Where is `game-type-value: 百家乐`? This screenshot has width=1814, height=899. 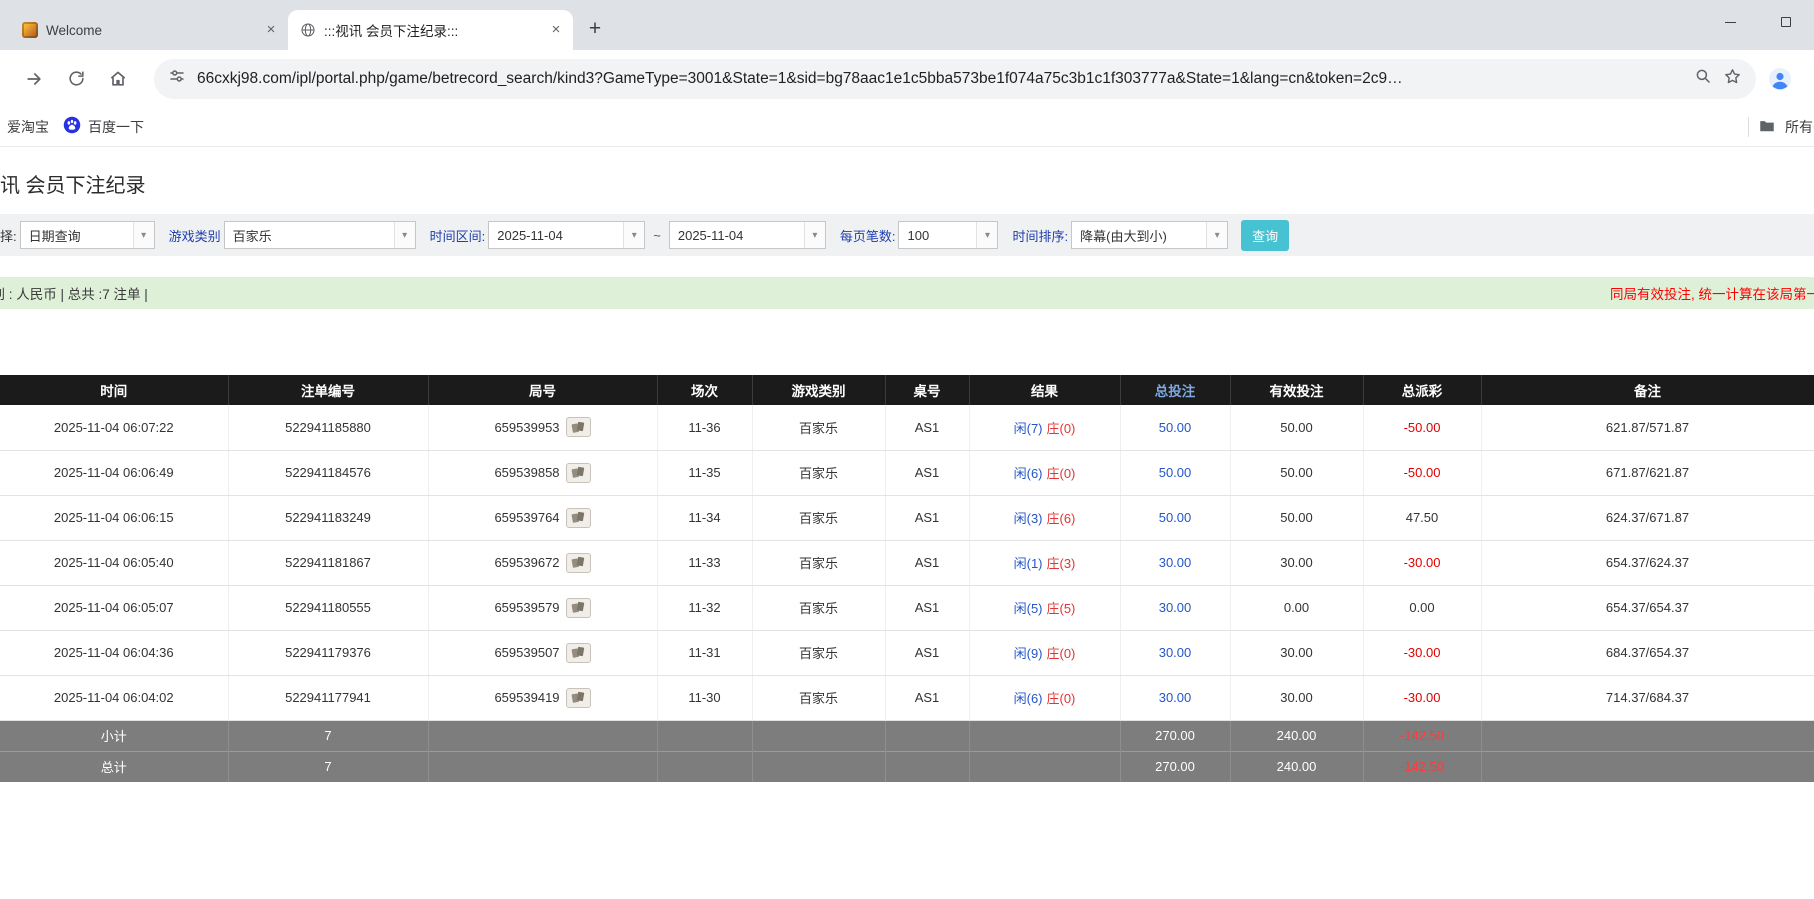
game-type-value: 百家乐 is located at coordinates (252, 236).